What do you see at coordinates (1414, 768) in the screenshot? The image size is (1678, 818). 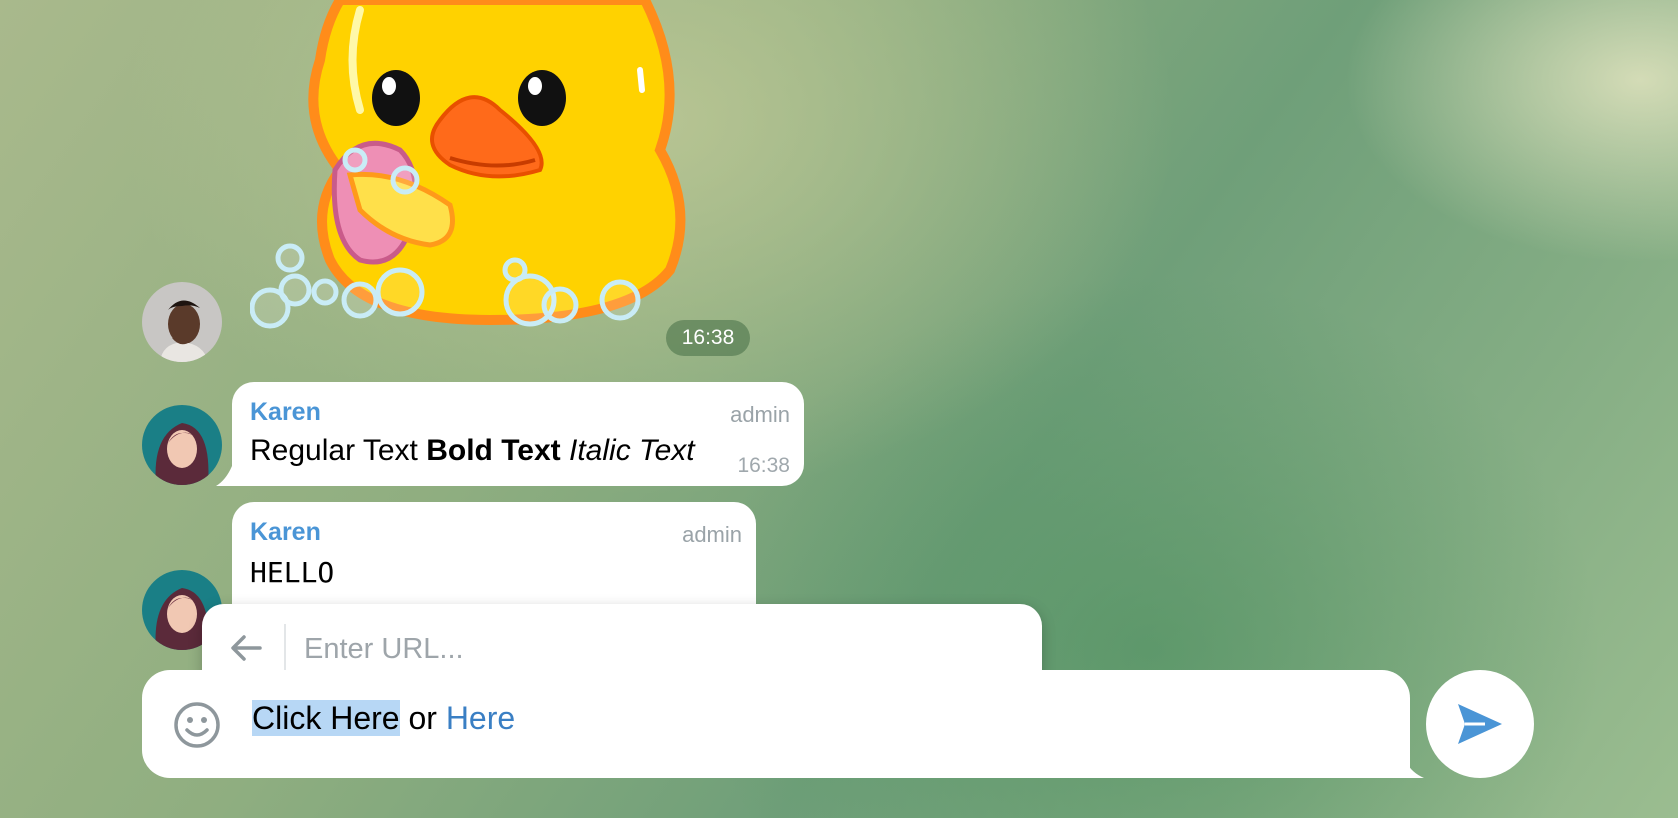 I see `composer-tail` at bounding box center [1414, 768].